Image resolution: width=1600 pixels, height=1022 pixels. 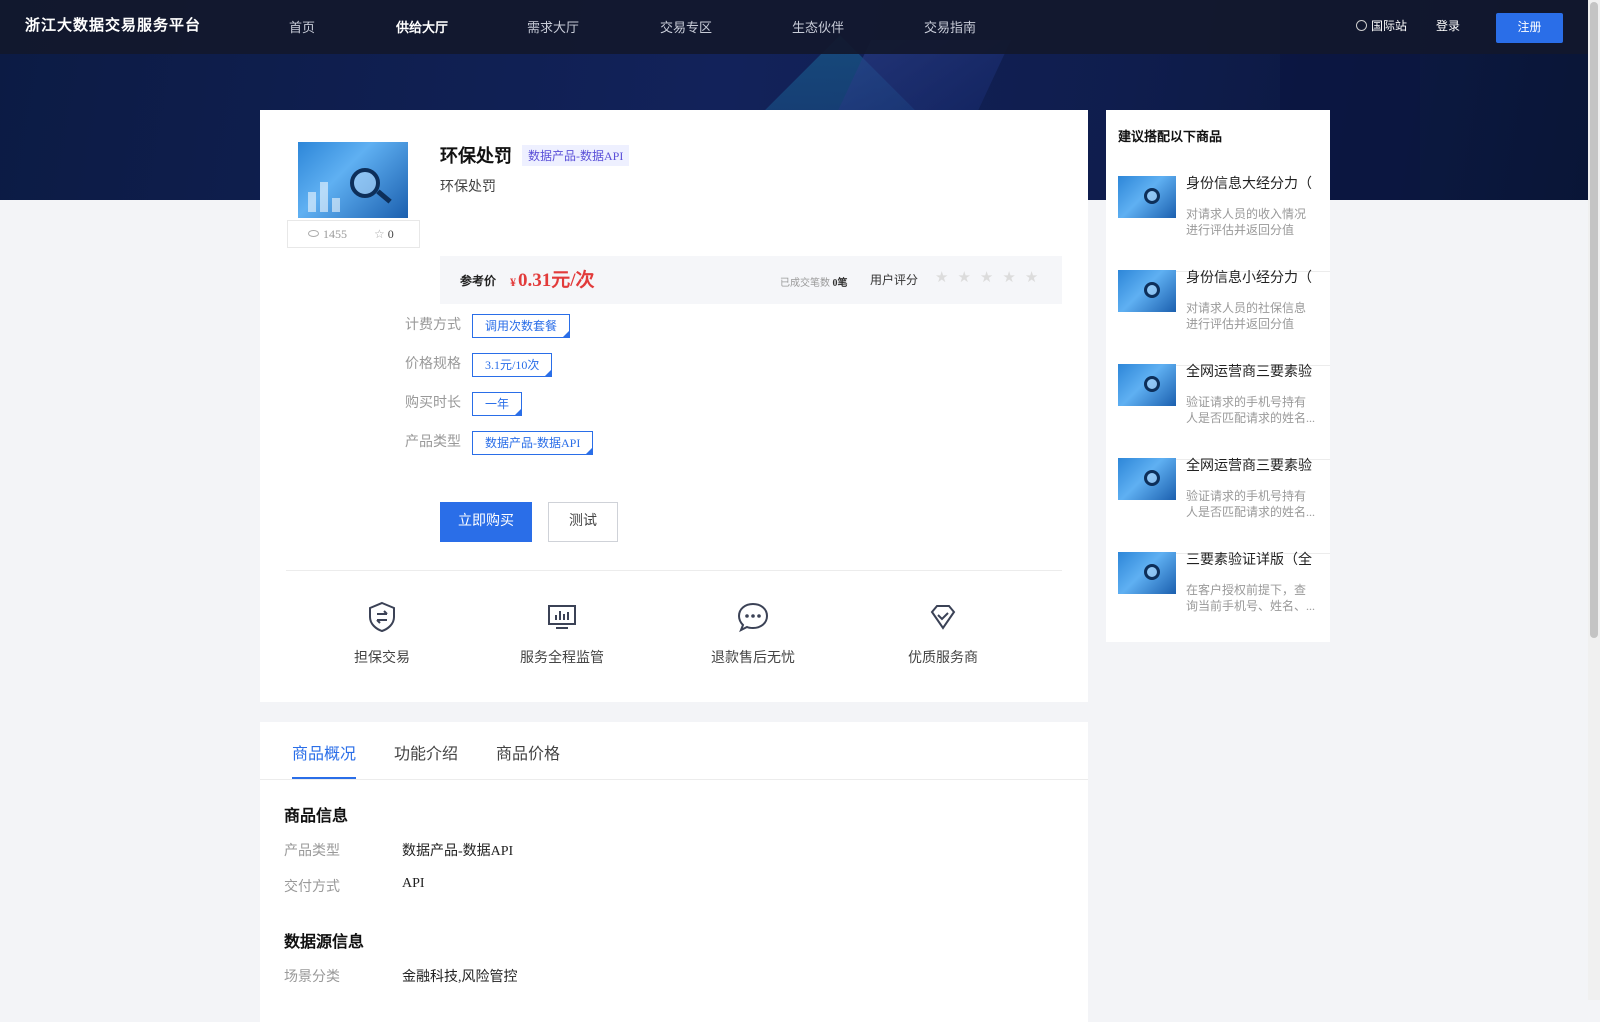 I want to click on rating-label: 用户评分, so click(x=894, y=280).